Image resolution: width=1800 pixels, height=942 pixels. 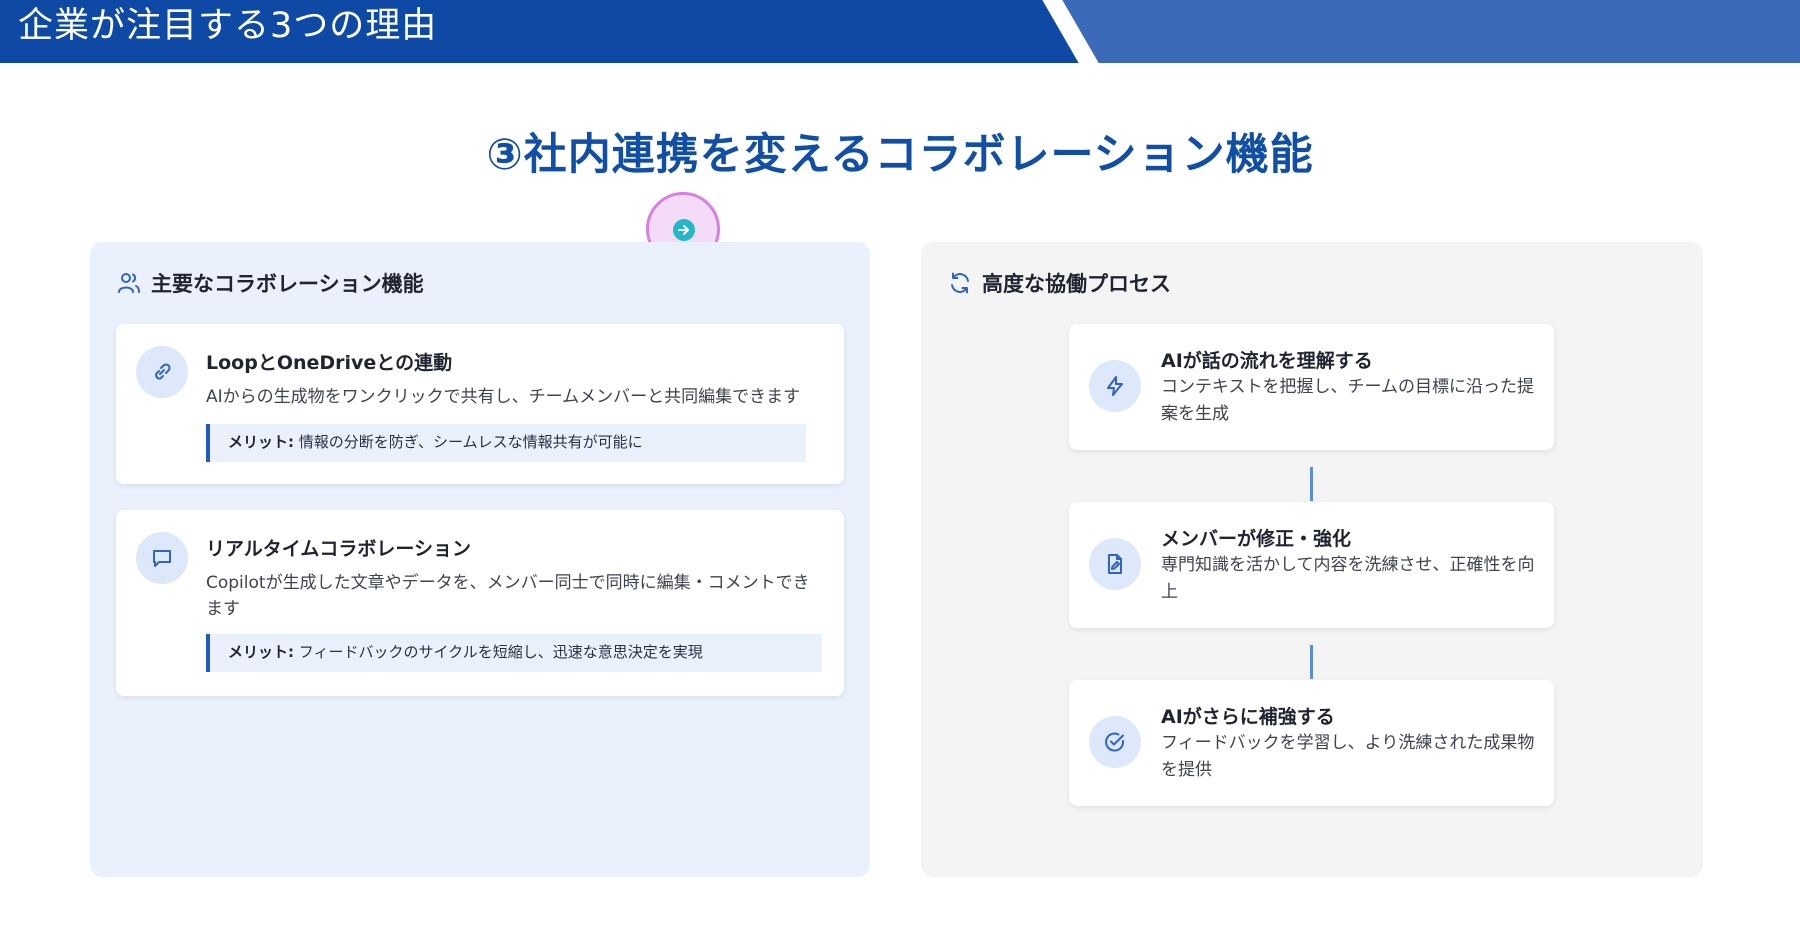 I want to click on chat-icon, so click(x=162, y=558).